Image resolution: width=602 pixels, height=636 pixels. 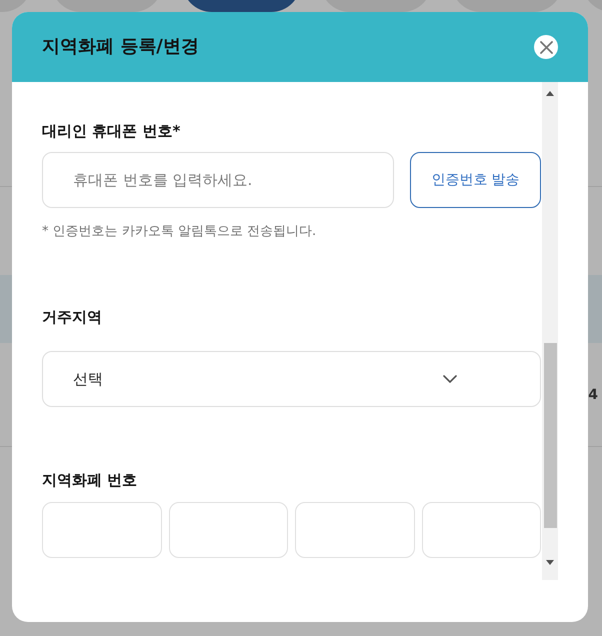 What do you see at coordinates (550, 562) in the screenshot?
I see `caret-down-icon` at bounding box center [550, 562].